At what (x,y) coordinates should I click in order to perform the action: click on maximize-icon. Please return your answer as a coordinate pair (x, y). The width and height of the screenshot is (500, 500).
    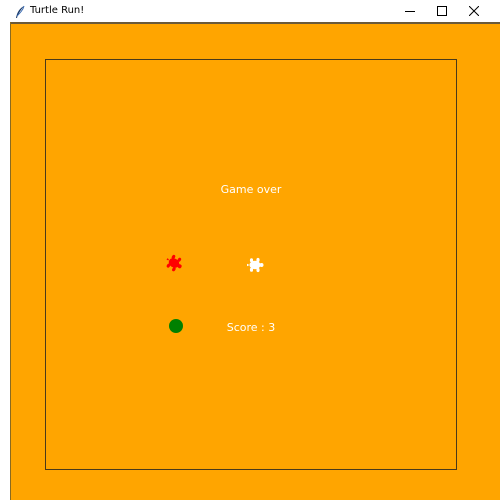
    Looking at the image, I should click on (442, 11).